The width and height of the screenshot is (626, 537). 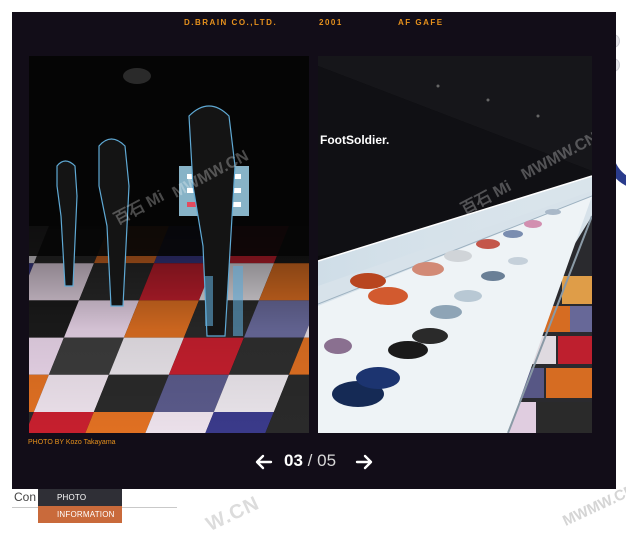 I want to click on arrow-right-icon, so click(x=364, y=462).